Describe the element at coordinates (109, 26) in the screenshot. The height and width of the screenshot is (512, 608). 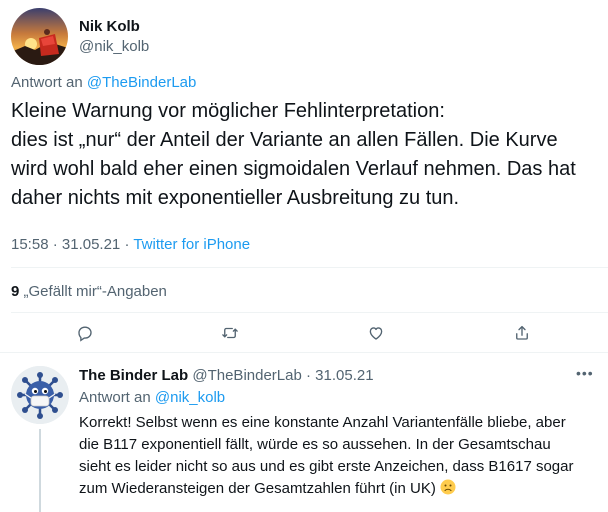
I see `author-name: Nik Kolb` at that location.